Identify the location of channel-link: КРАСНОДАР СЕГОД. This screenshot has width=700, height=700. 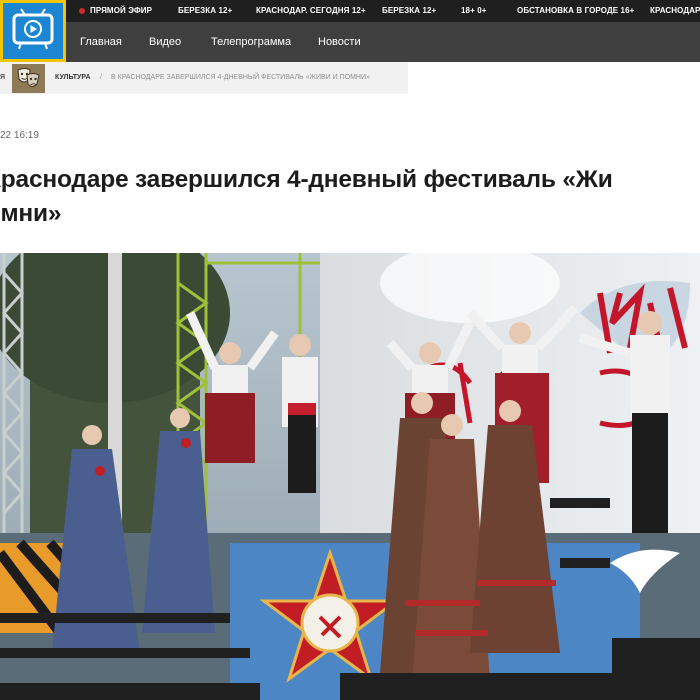
(675, 11).